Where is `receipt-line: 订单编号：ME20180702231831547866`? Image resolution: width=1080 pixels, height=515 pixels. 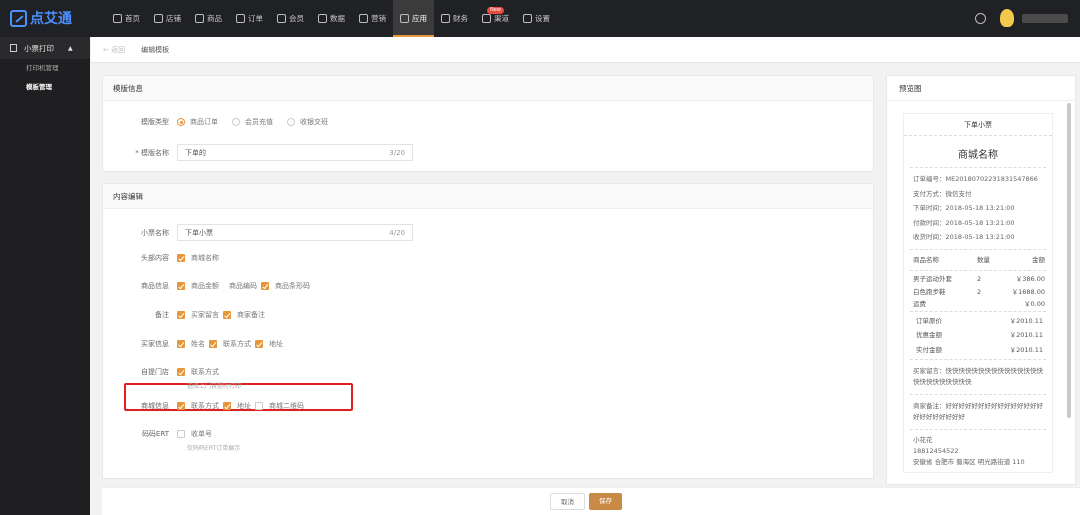 receipt-line: 订单编号：ME20180702231831547866 is located at coordinates (975, 179).